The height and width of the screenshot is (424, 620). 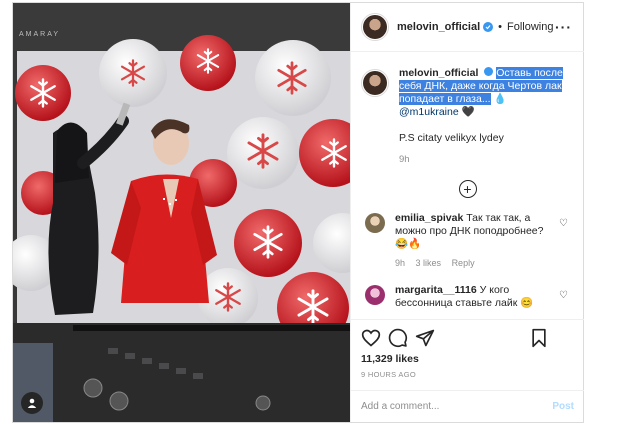 I want to click on comment-likes: 3 likes, so click(x=429, y=263).